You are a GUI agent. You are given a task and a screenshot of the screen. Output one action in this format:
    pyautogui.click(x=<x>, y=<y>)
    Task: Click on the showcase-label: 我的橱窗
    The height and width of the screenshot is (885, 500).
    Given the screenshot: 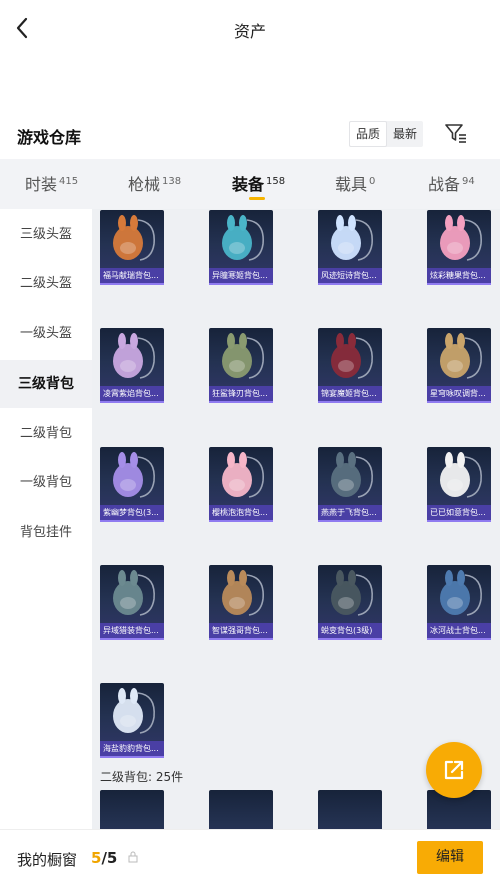 What is the action you would take?
    pyautogui.click(x=47, y=860)
    